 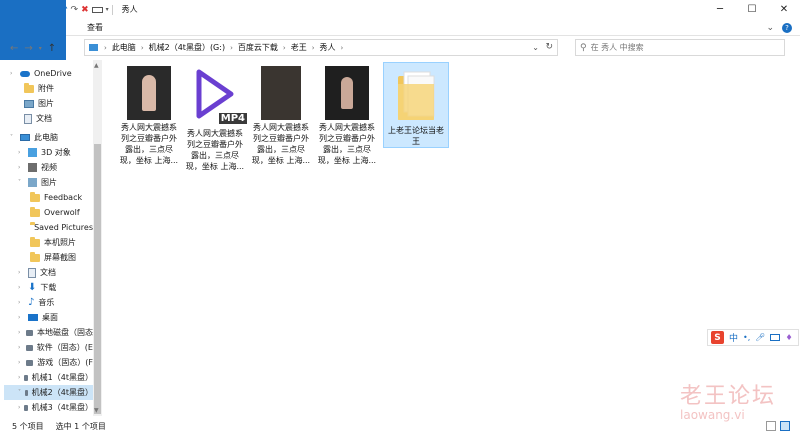 What do you see at coordinates (40, 48) in the screenshot?
I see `recent-chevron-icon: ▾` at bounding box center [40, 48].